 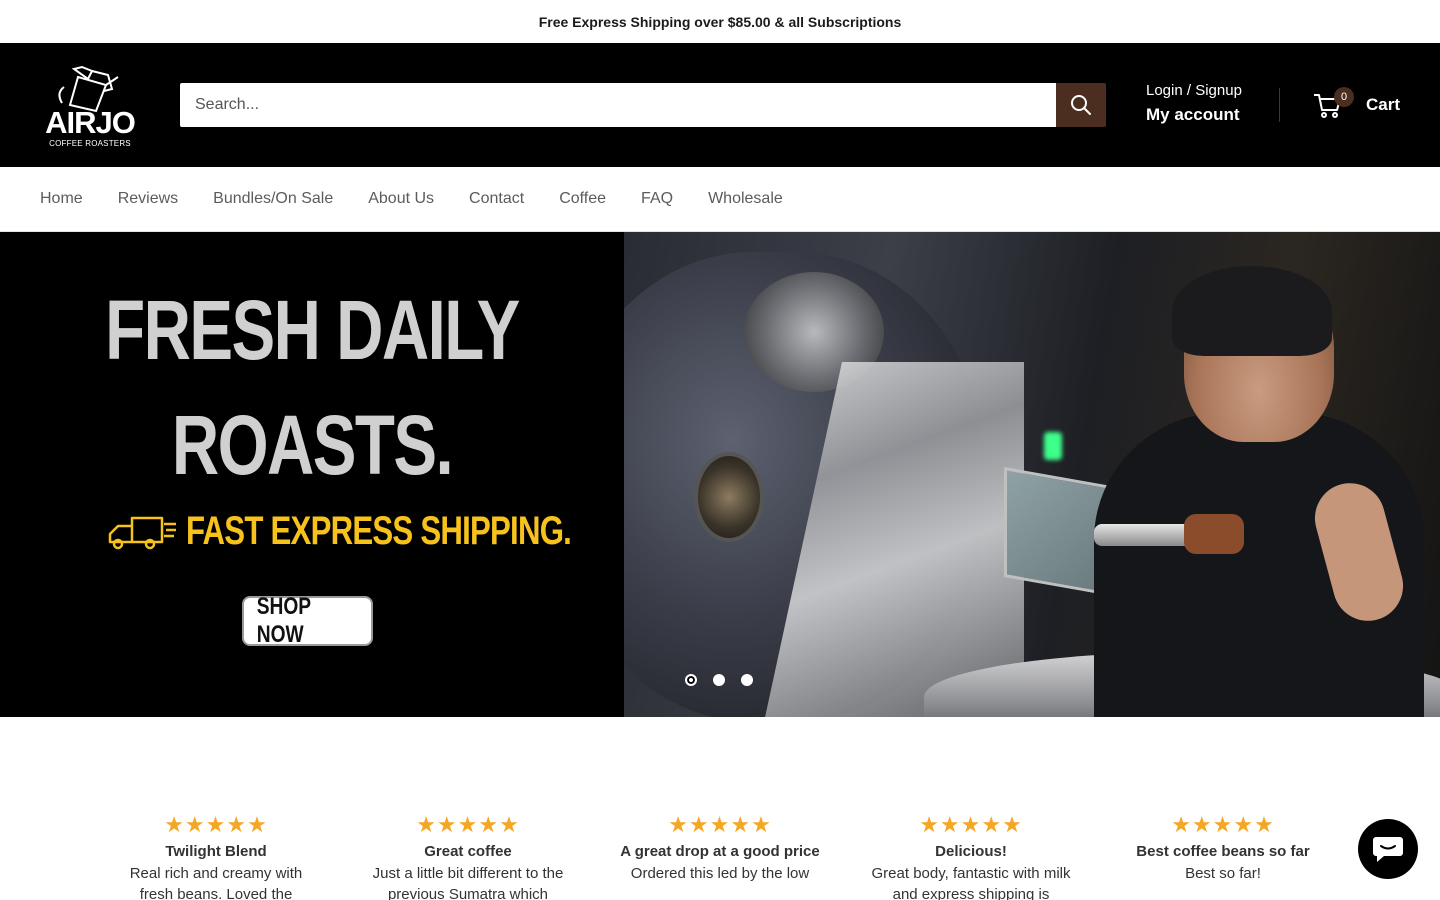 What do you see at coordinates (971, 851) in the screenshot?
I see `review-title: Delicious!` at bounding box center [971, 851].